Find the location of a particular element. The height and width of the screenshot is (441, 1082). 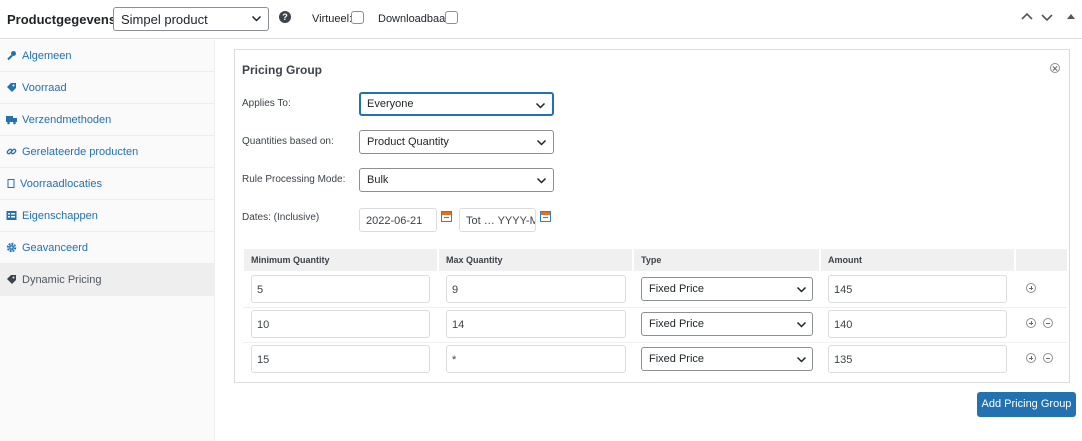

virtual-checkbox is located at coordinates (357, 17).